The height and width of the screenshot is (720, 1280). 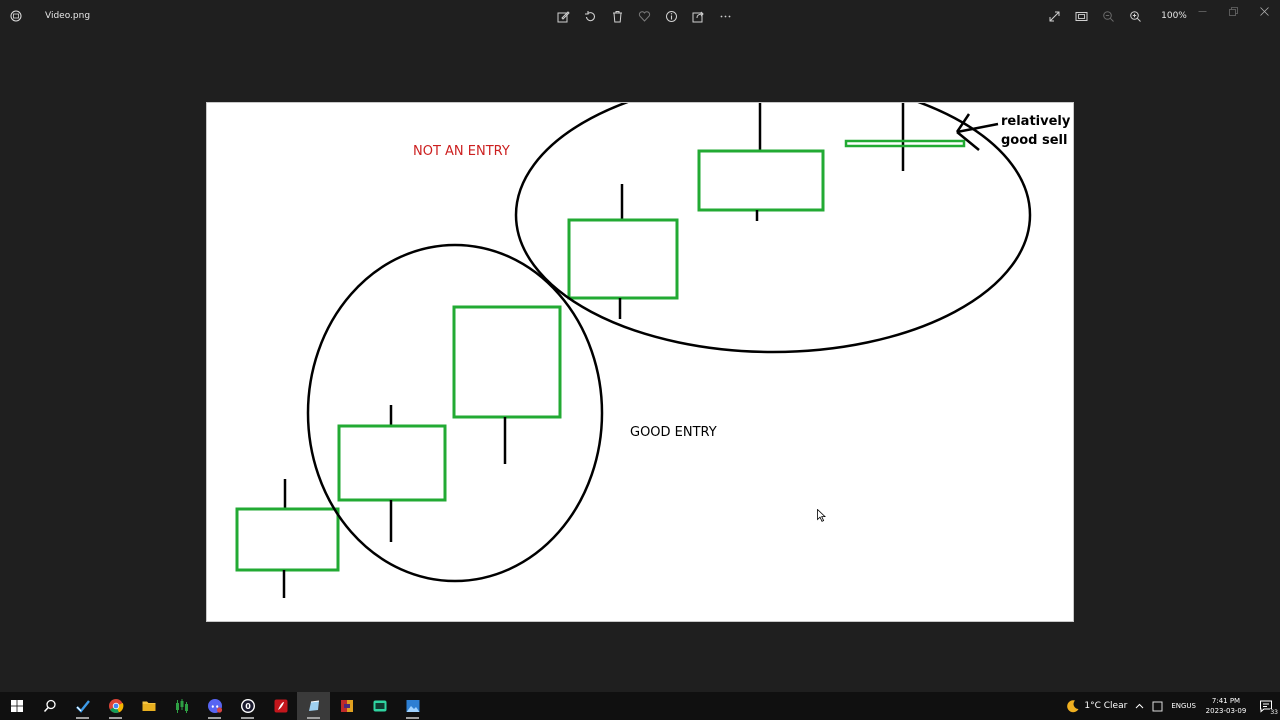 I want to click on moon-icon, so click(x=1073, y=706).